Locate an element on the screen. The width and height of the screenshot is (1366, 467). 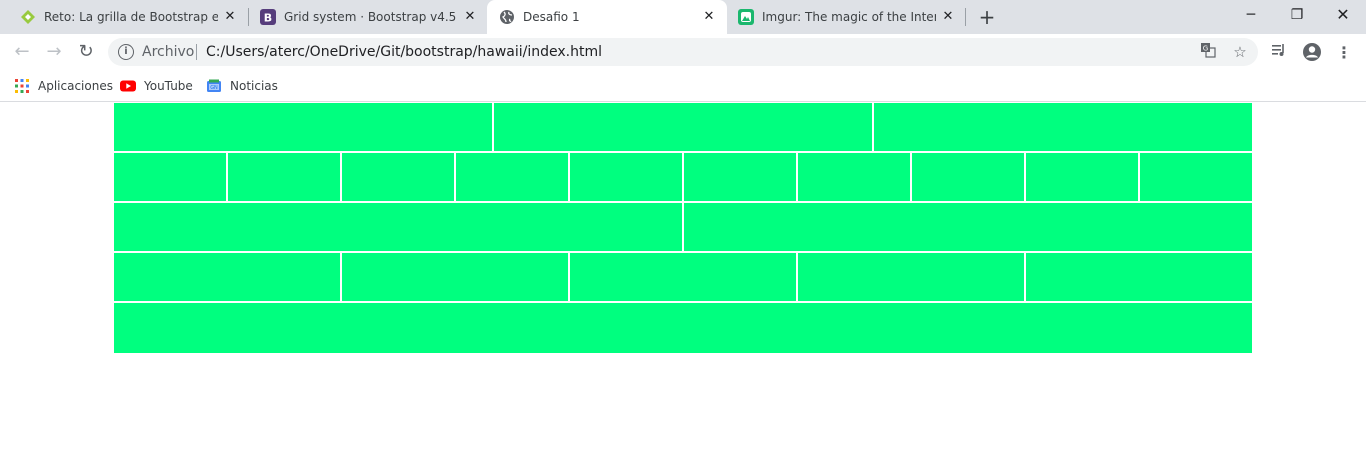
scheme-label: Archivo is located at coordinates (168, 52).